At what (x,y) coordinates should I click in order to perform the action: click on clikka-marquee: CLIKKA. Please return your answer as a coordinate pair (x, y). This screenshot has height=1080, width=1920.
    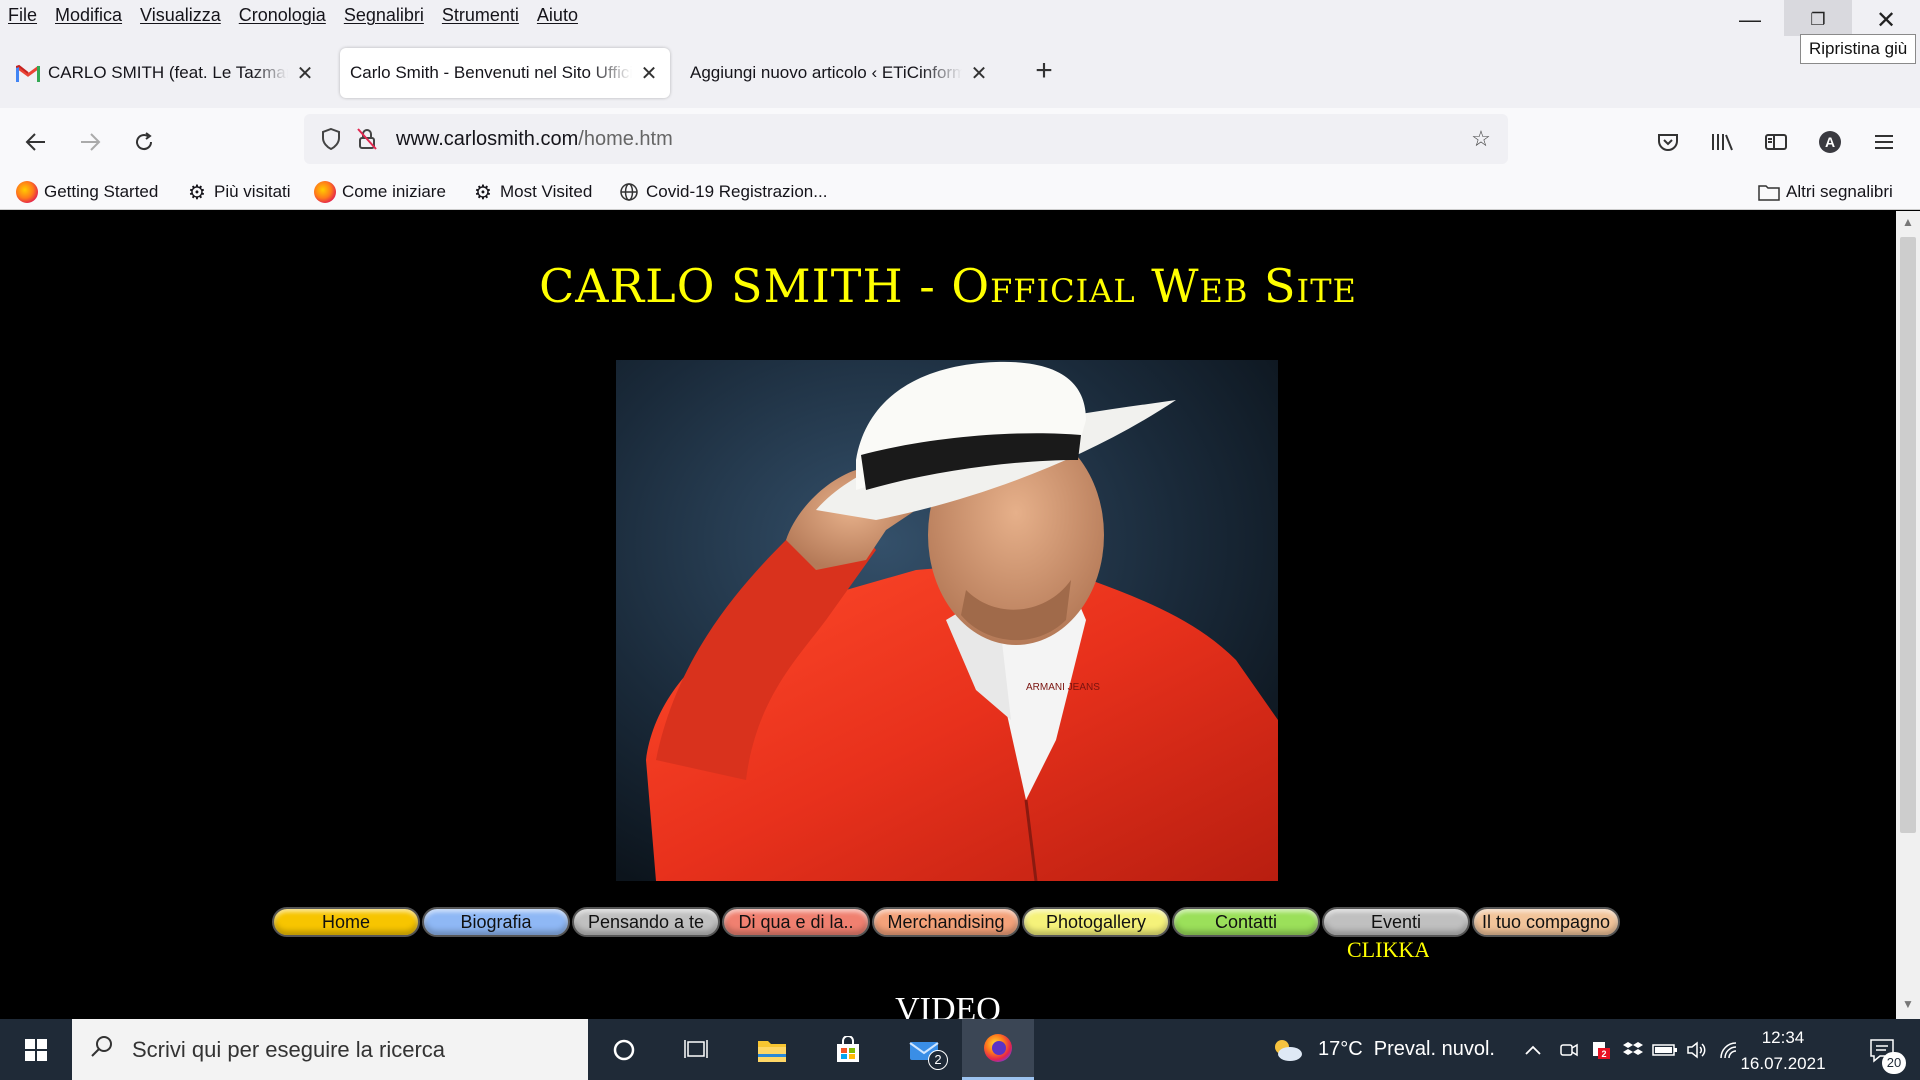
    Looking at the image, I should click on (1388, 950).